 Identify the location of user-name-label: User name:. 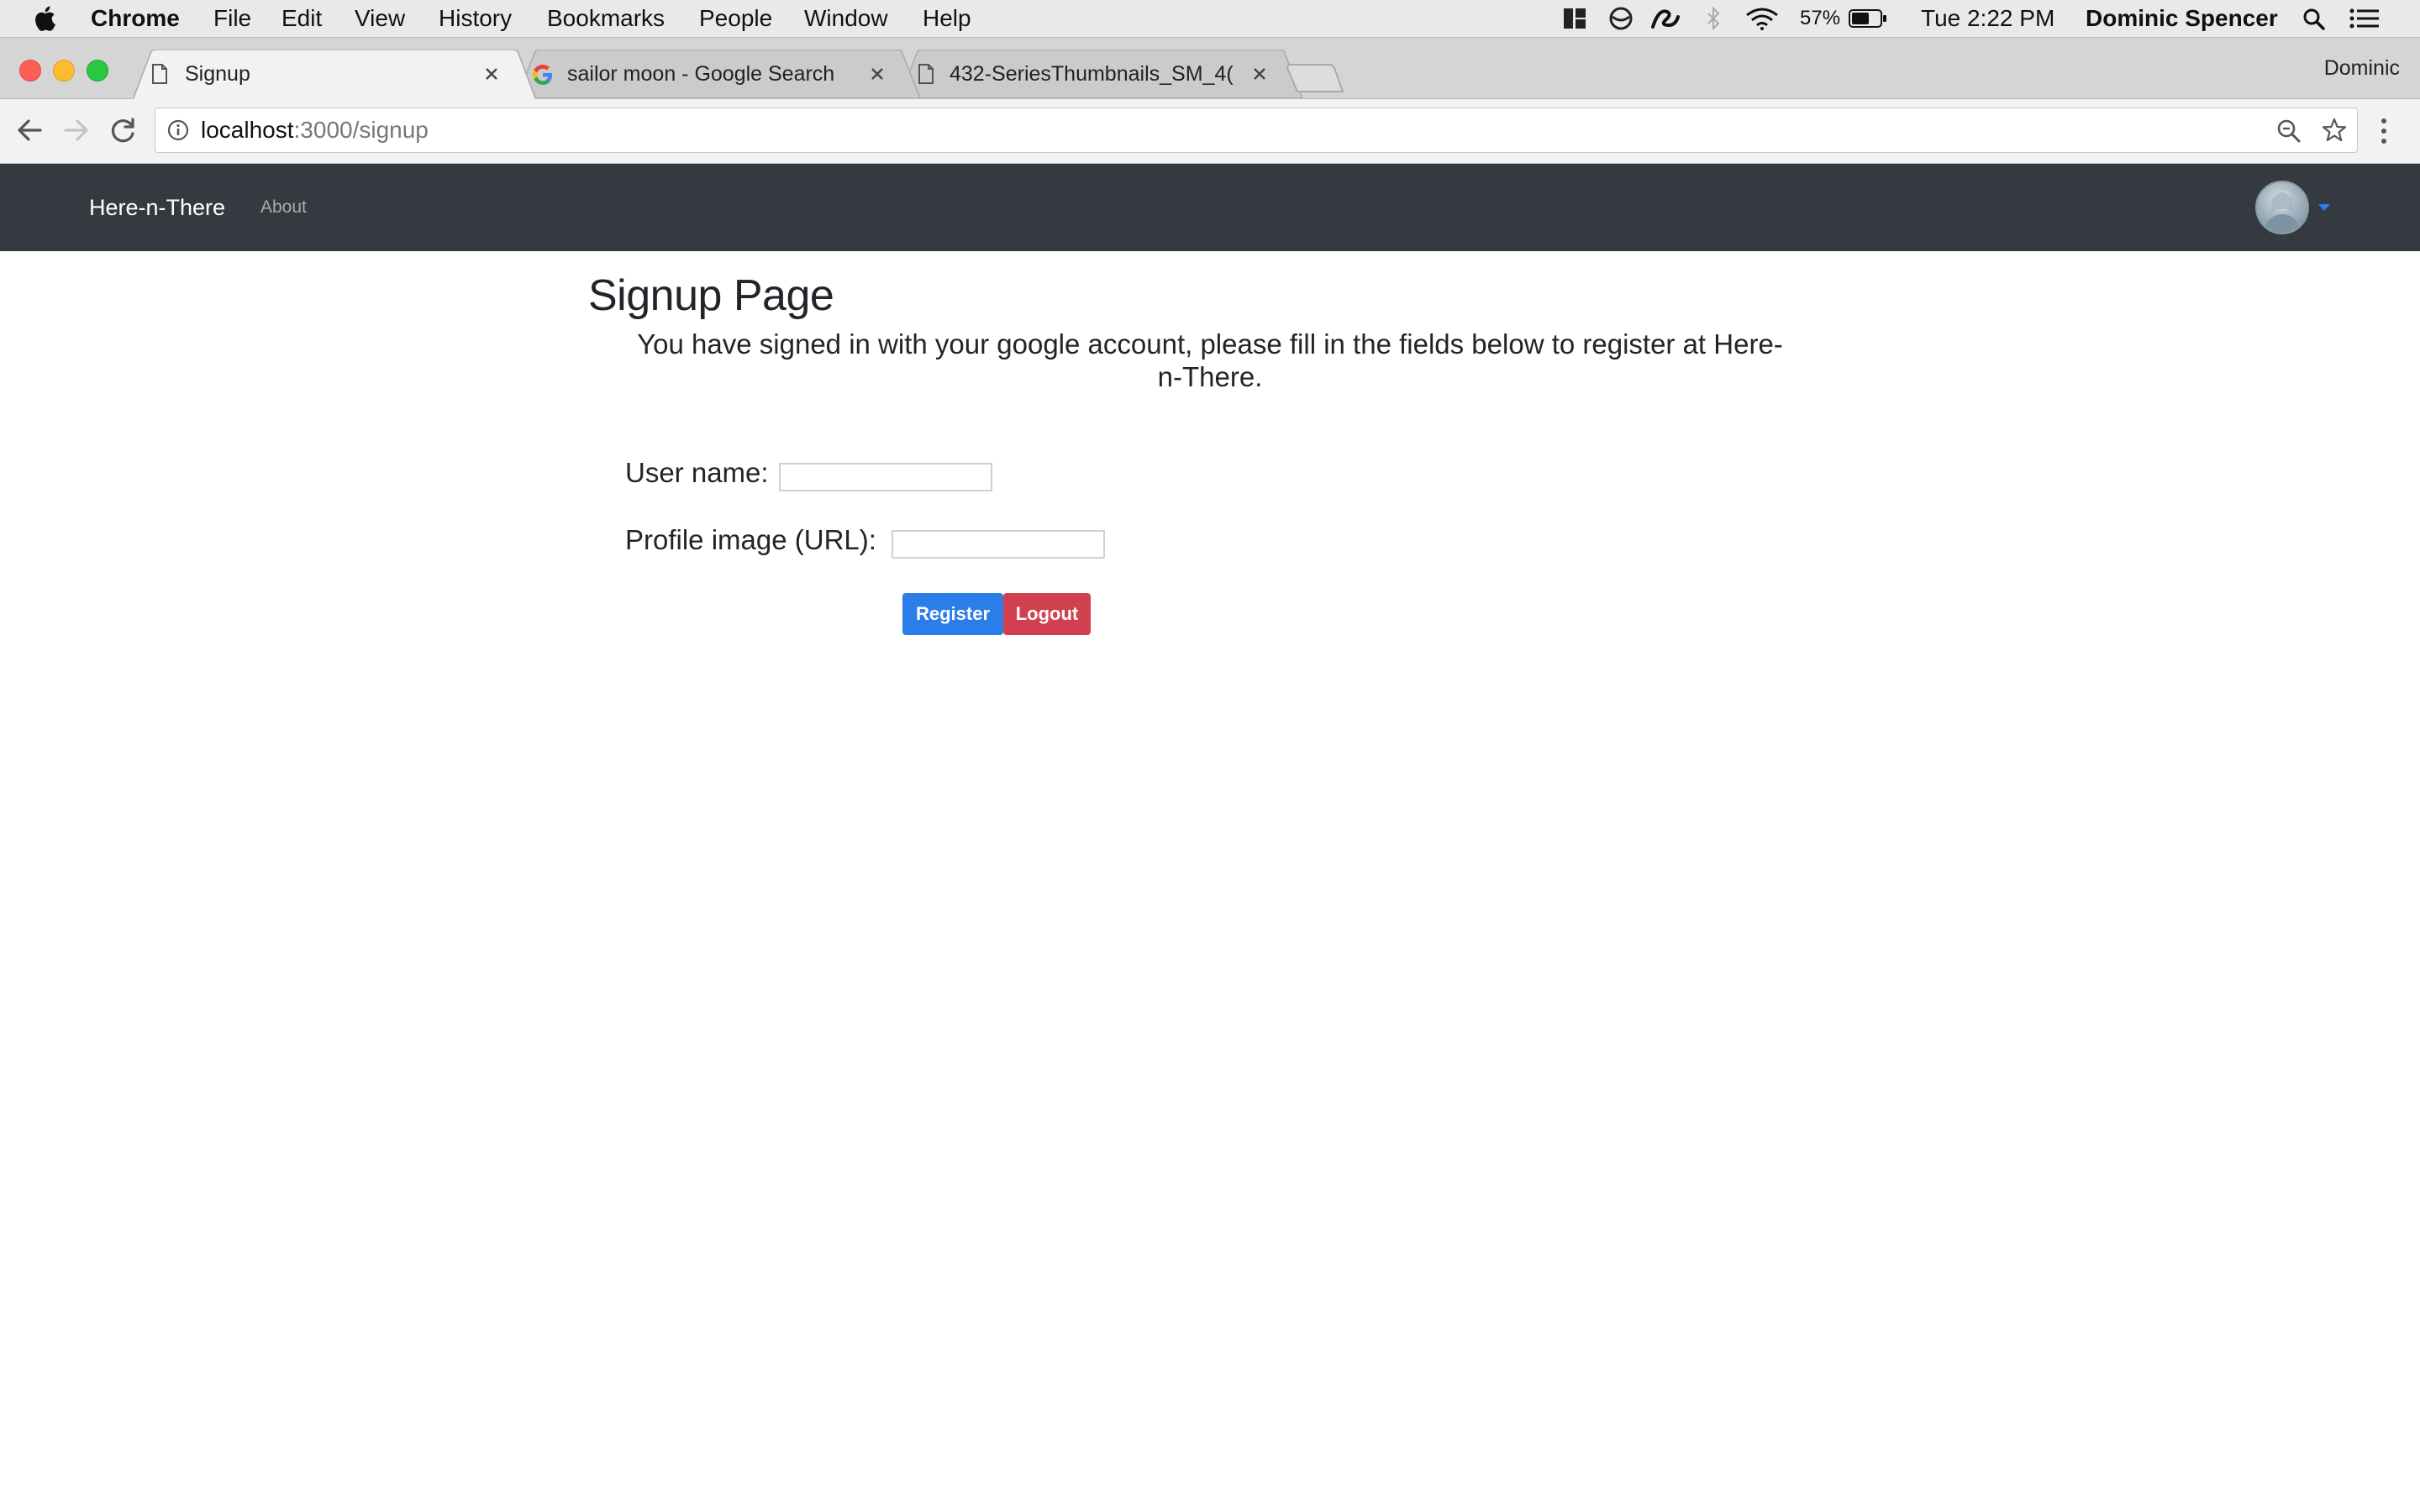
(697, 472).